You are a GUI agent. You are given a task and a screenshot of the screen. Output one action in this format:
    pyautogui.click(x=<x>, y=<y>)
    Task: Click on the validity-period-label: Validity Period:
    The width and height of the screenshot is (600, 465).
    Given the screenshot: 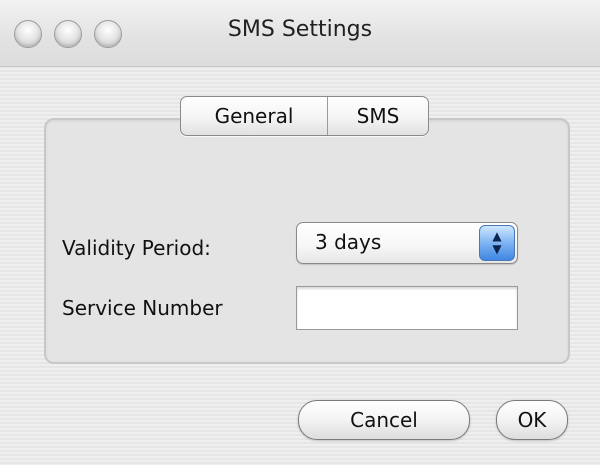 What is the action you would take?
    pyautogui.click(x=136, y=248)
    